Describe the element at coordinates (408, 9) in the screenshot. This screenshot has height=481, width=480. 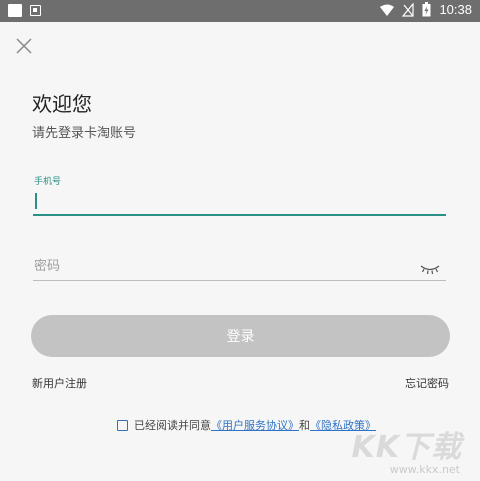
I see `no-signal-icon` at that location.